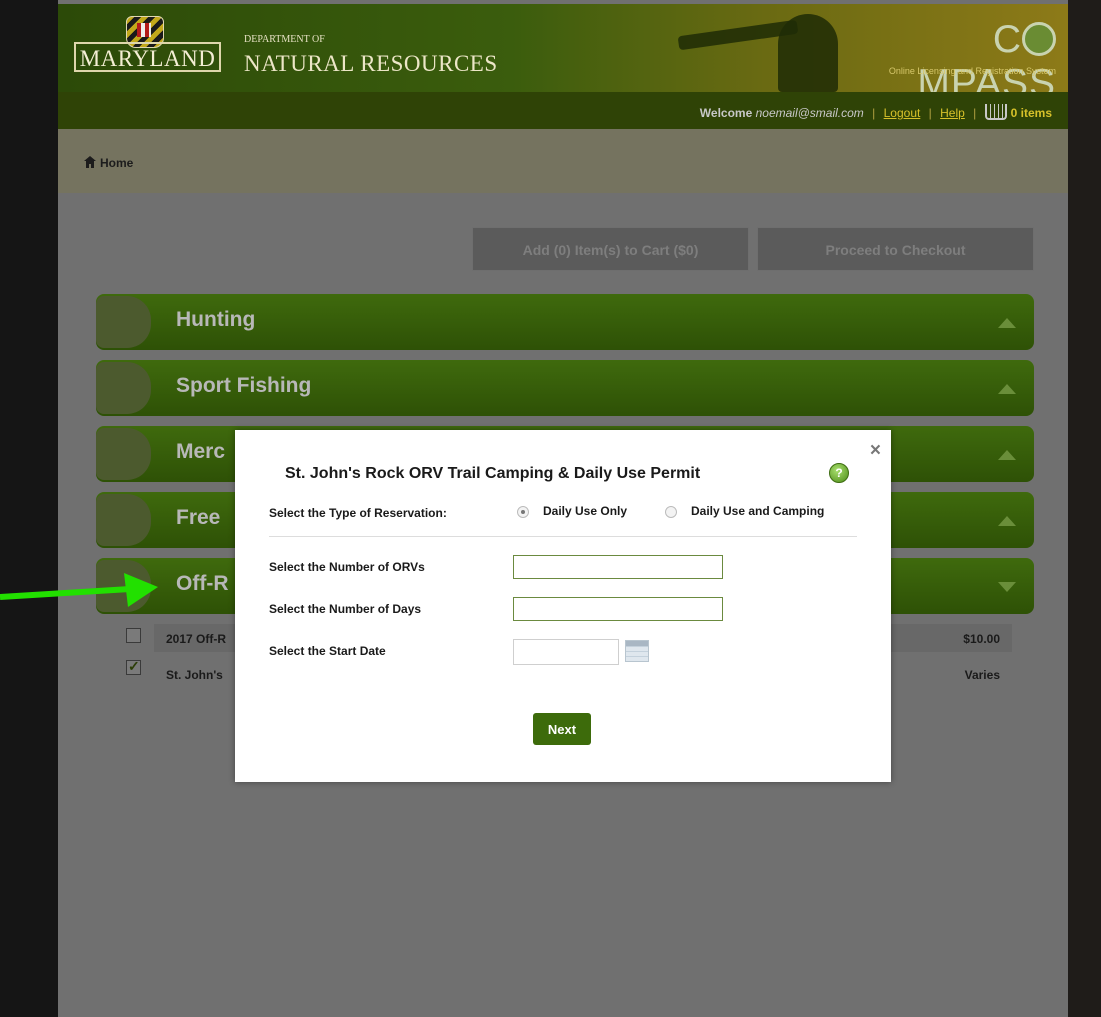 The image size is (1101, 1017). Describe the element at coordinates (116, 163) in the screenshot. I see `breadcrumb-home: Home` at that location.